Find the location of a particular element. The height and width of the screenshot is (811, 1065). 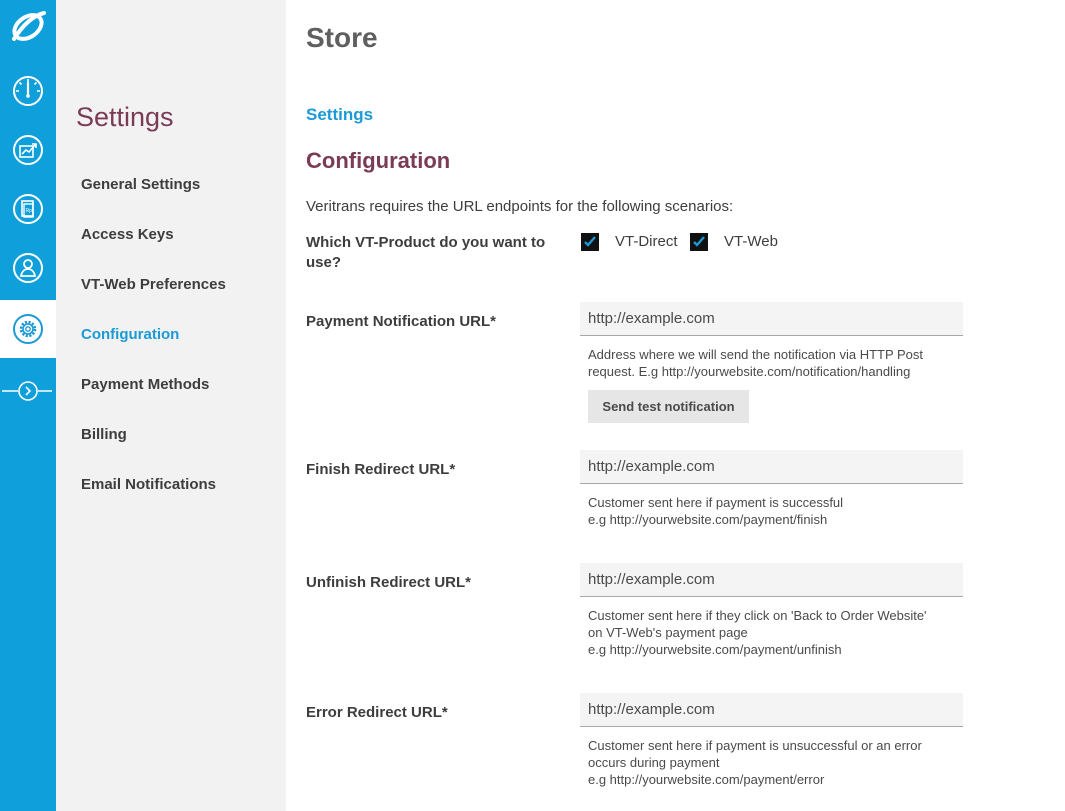

vt-web-checkbox is located at coordinates (699, 242).